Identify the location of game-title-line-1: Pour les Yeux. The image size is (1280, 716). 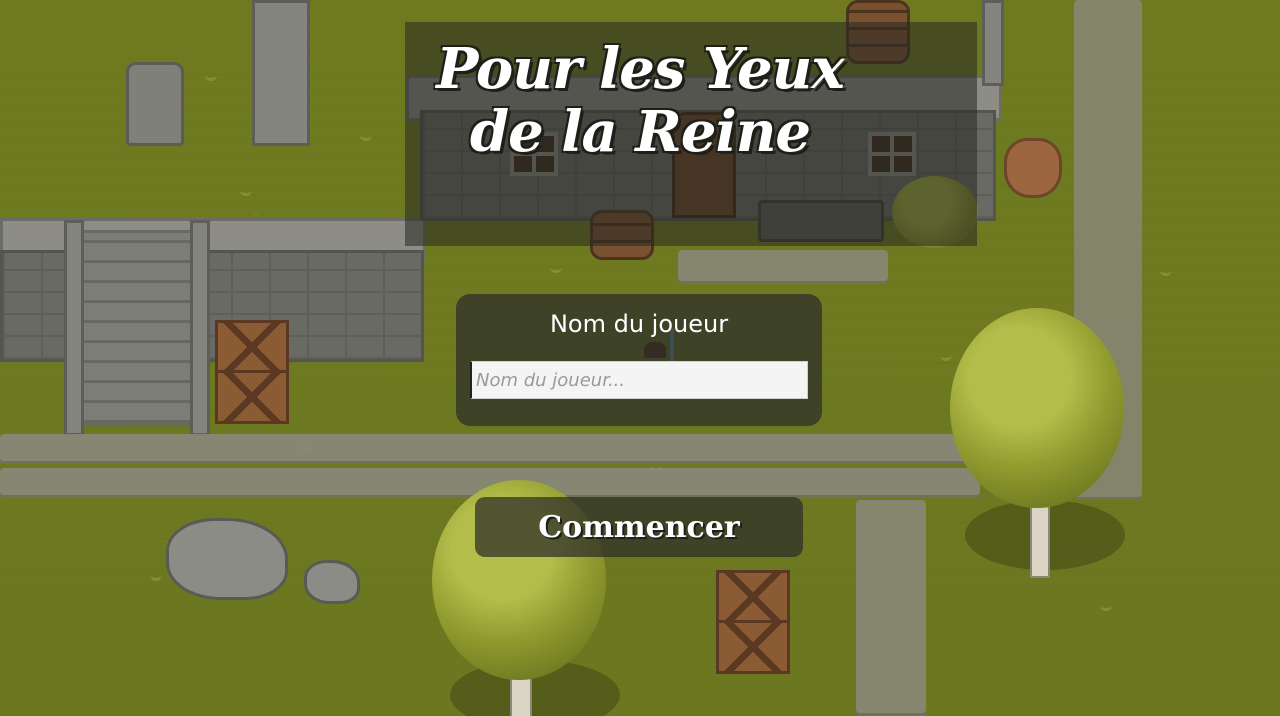
(640, 69).